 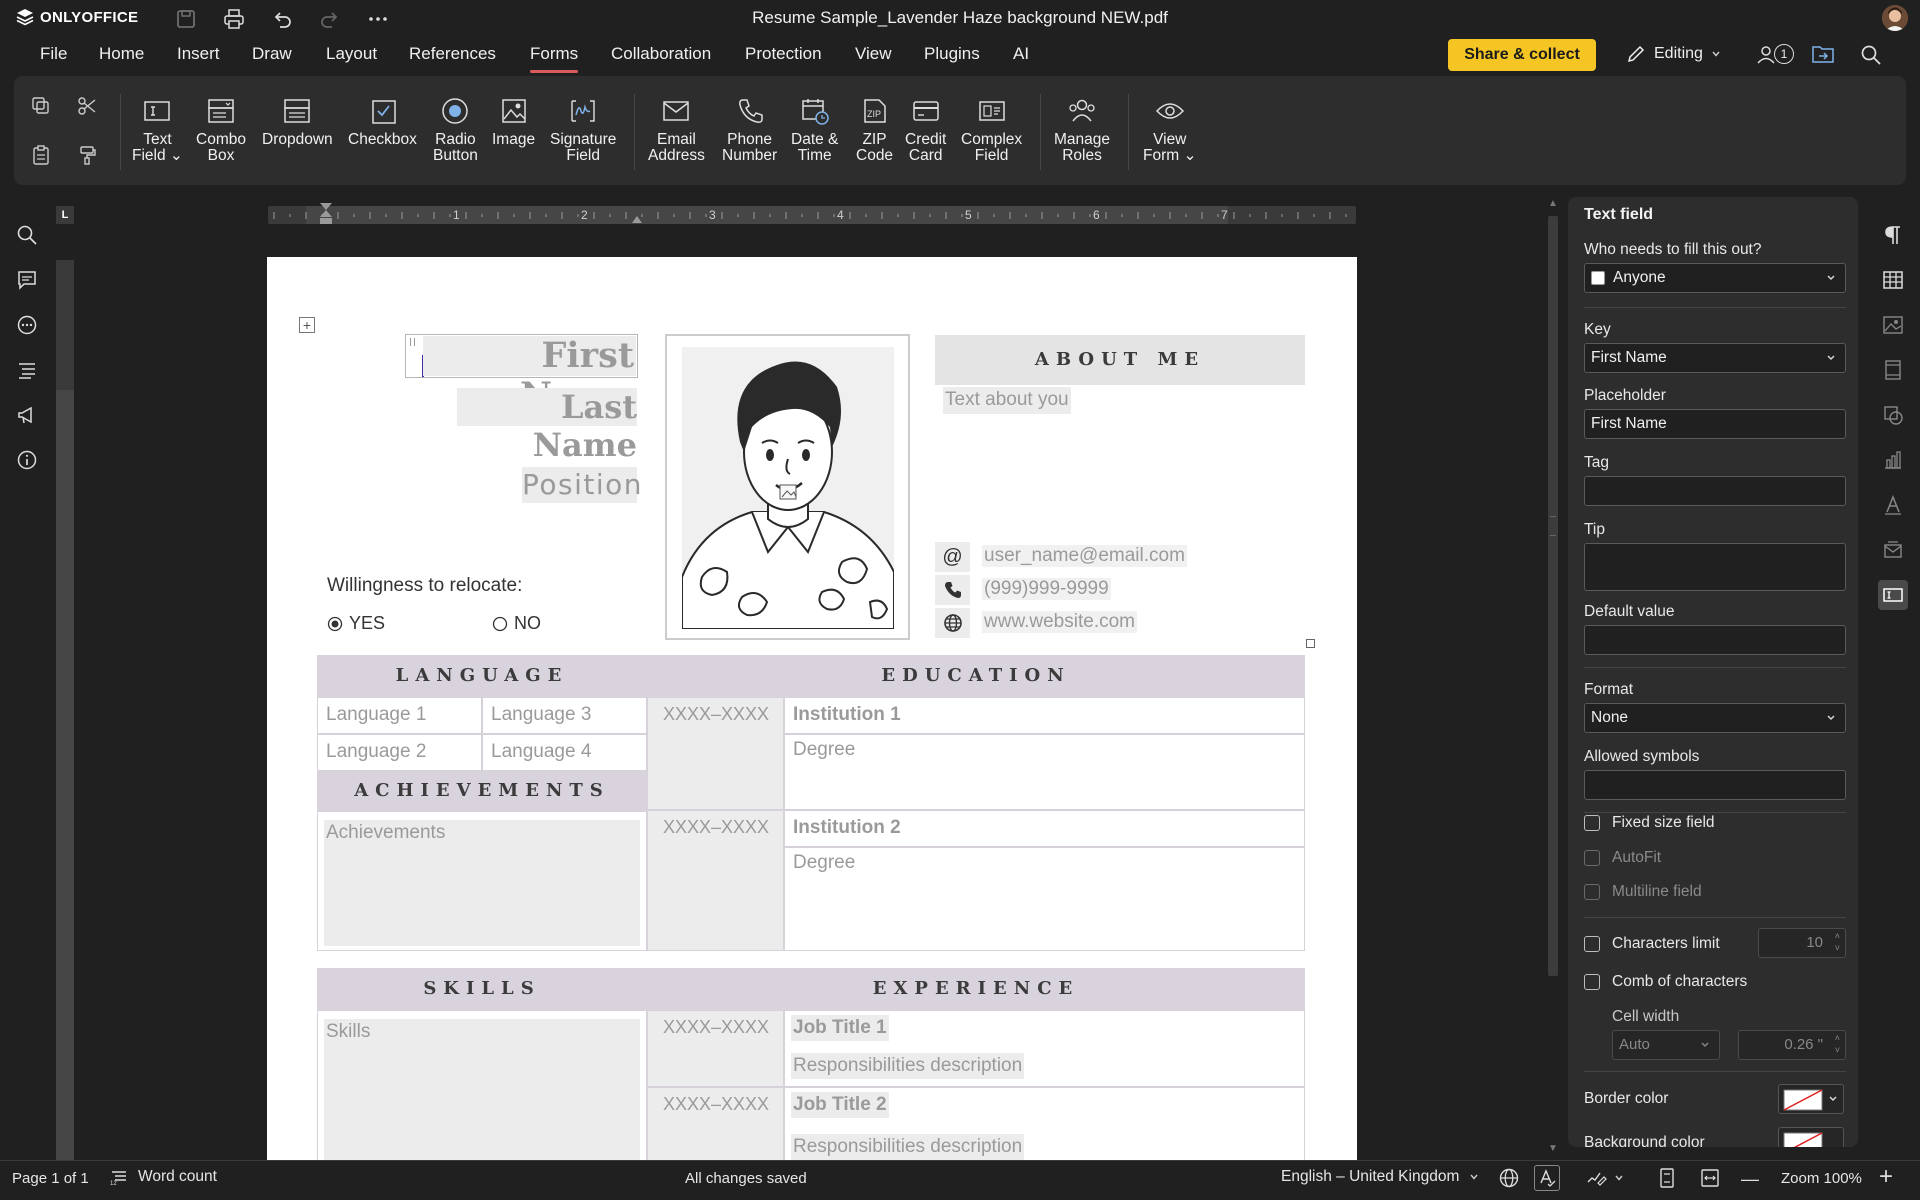 I want to click on menu-file: File, so click(x=53, y=54).